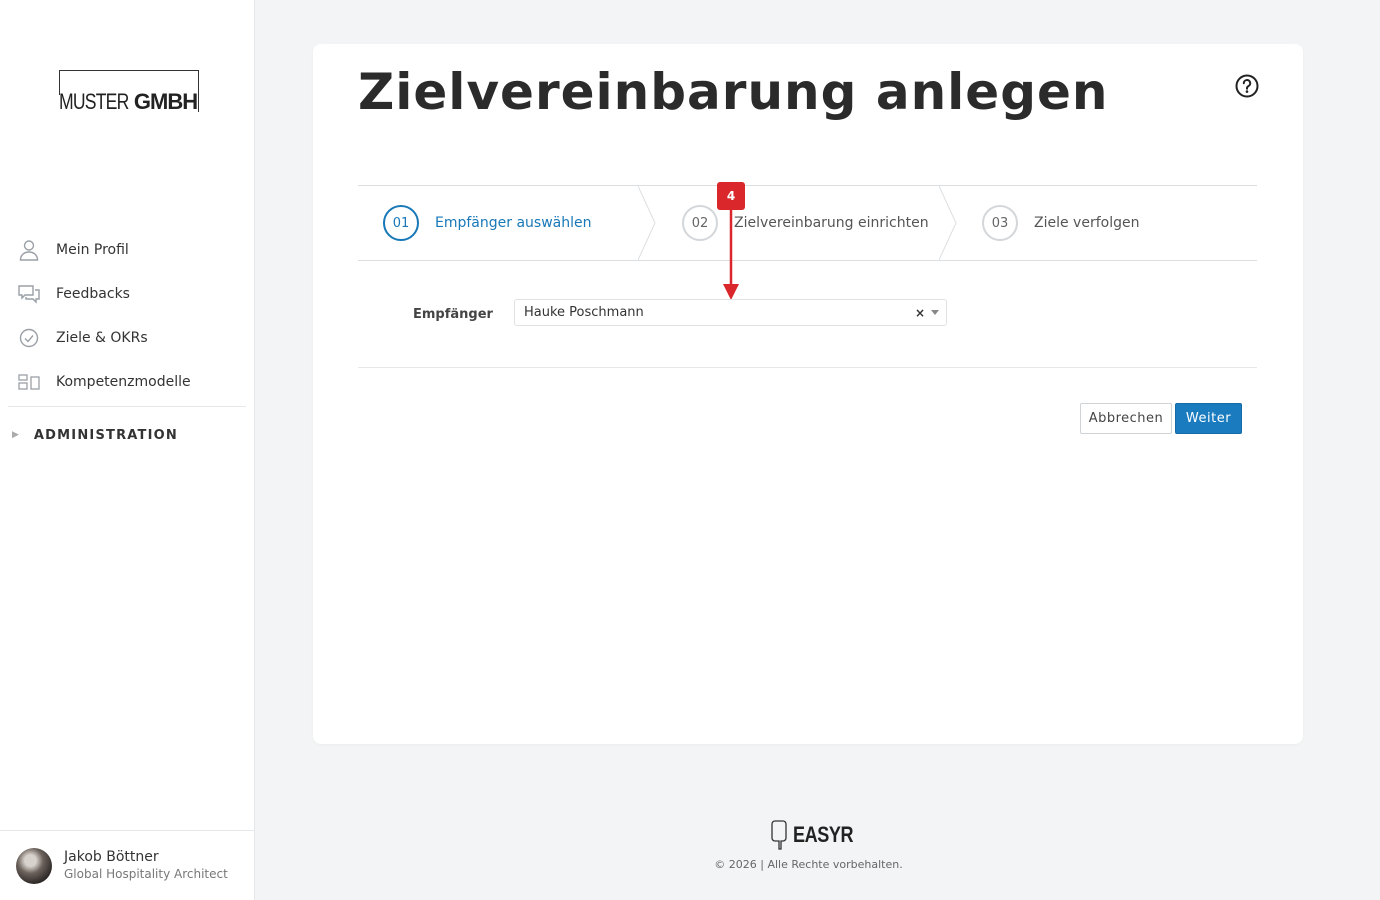 The height and width of the screenshot is (900, 1380). Describe the element at coordinates (823, 834) in the screenshot. I see `footer-logo-text: EASYR` at that location.